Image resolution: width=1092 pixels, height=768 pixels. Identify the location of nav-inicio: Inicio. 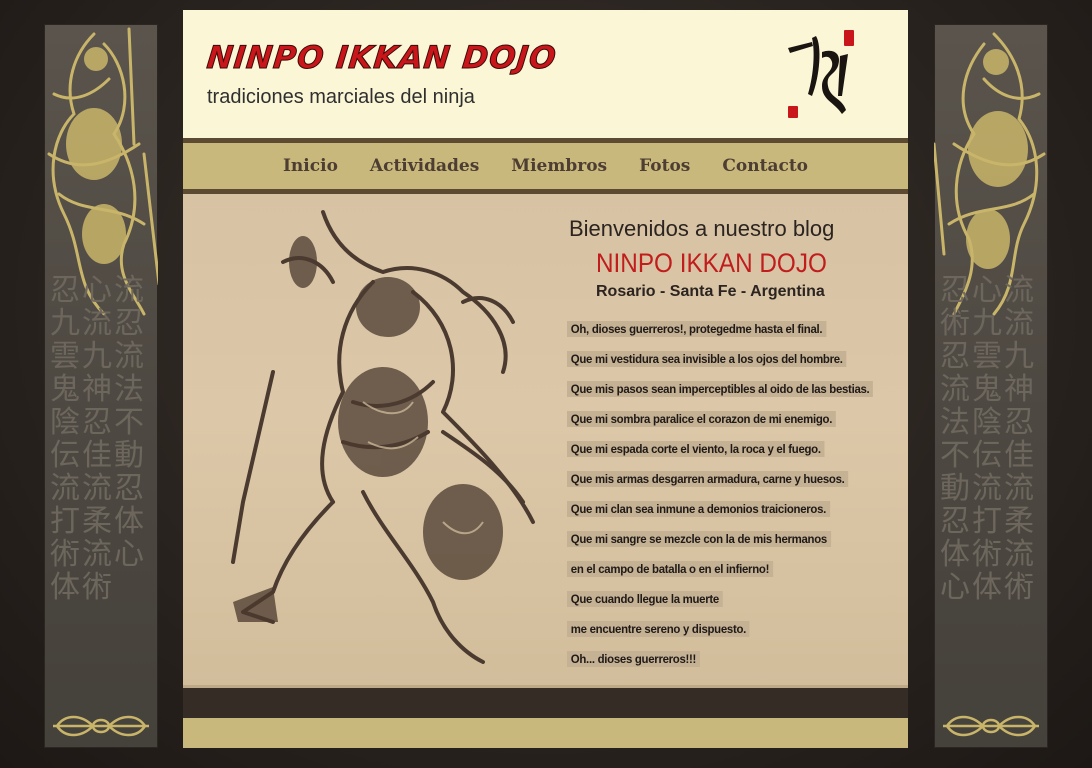
(310, 166).